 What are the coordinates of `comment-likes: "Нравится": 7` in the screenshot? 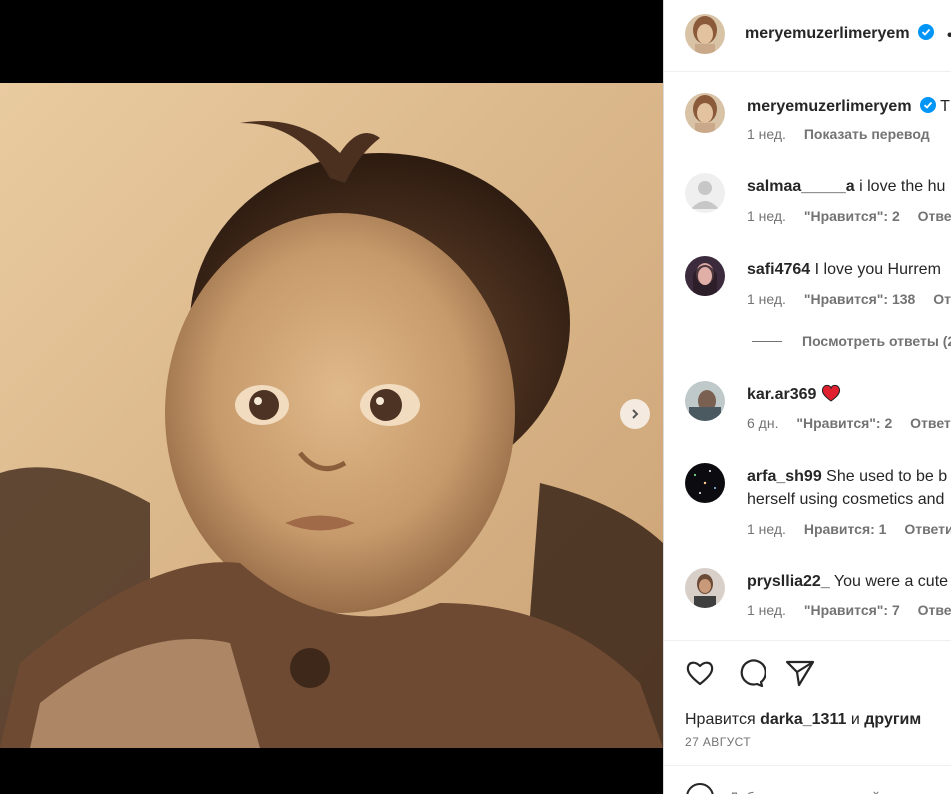 It's located at (852, 610).